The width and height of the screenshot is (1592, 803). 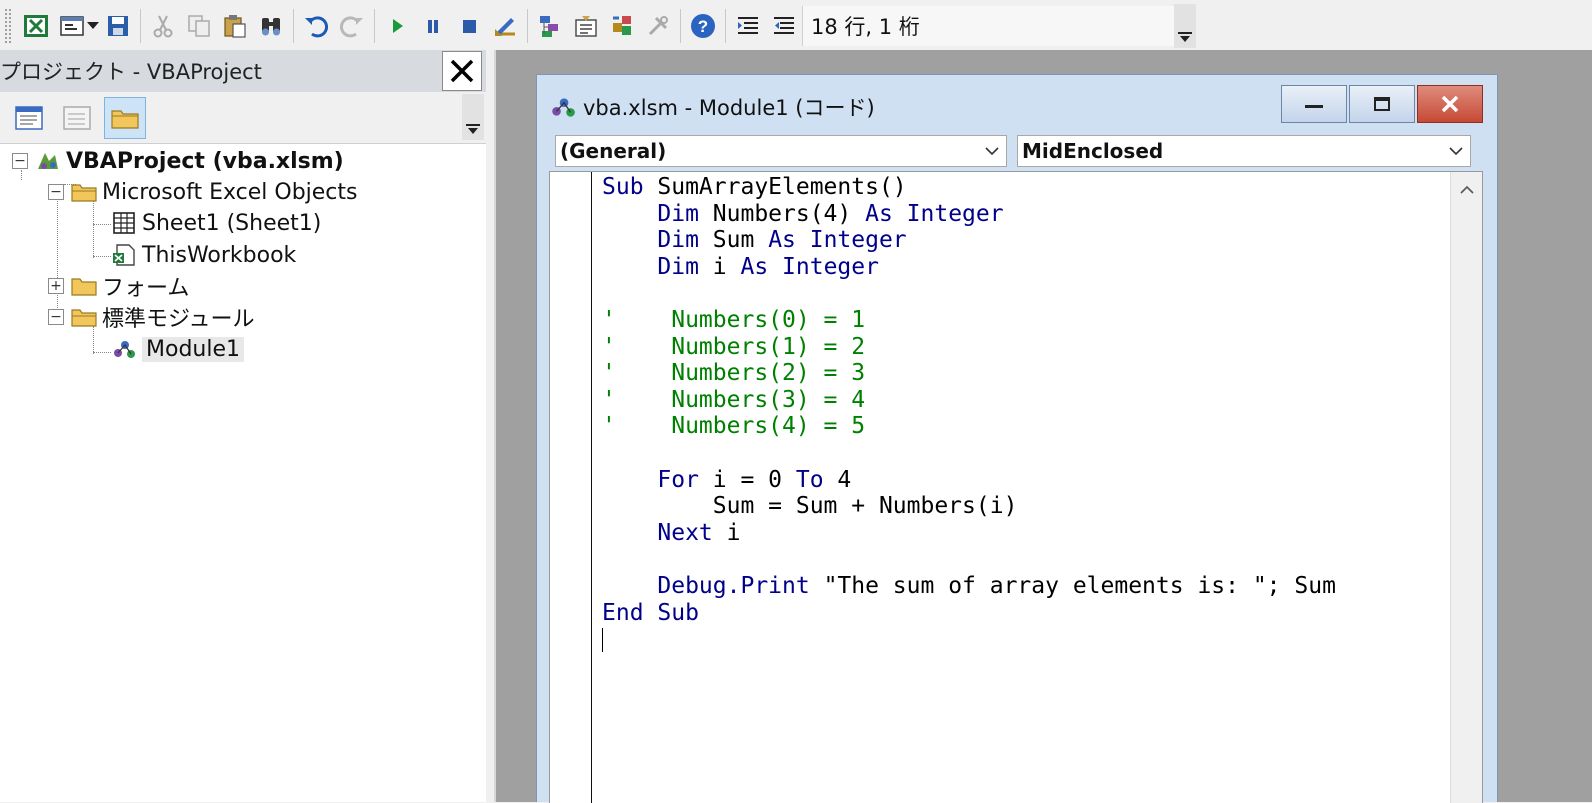 I want to click on text-caret, so click(x=602, y=639).